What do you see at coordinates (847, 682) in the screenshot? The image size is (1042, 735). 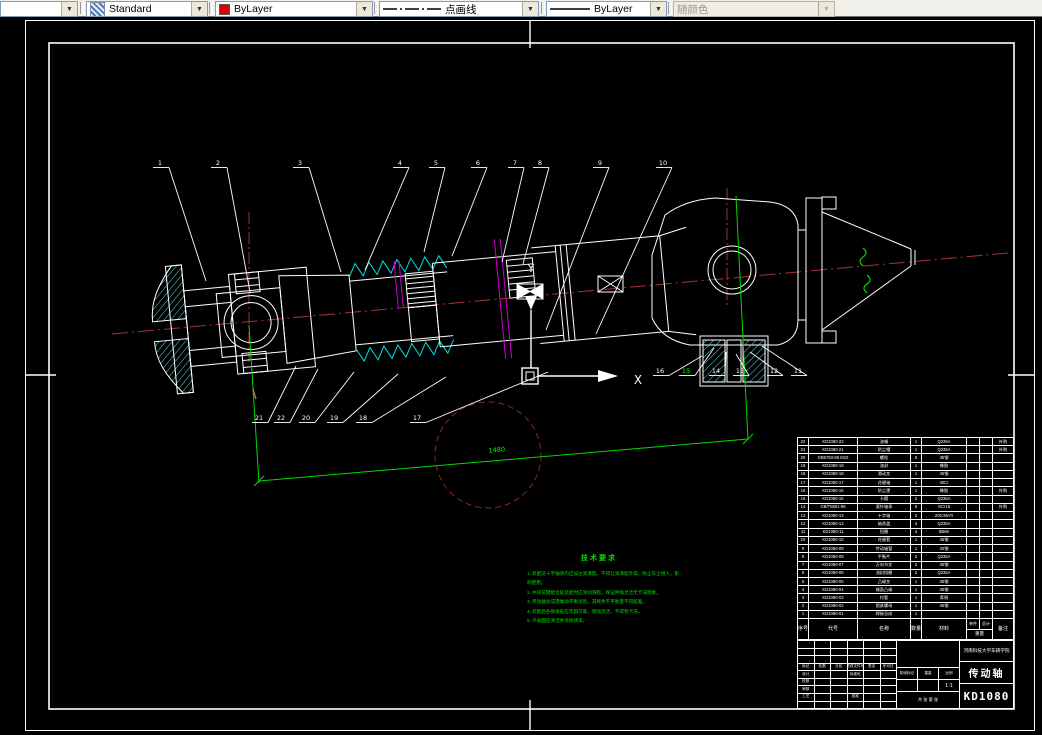 I see `title-block-row: 校核` at bounding box center [847, 682].